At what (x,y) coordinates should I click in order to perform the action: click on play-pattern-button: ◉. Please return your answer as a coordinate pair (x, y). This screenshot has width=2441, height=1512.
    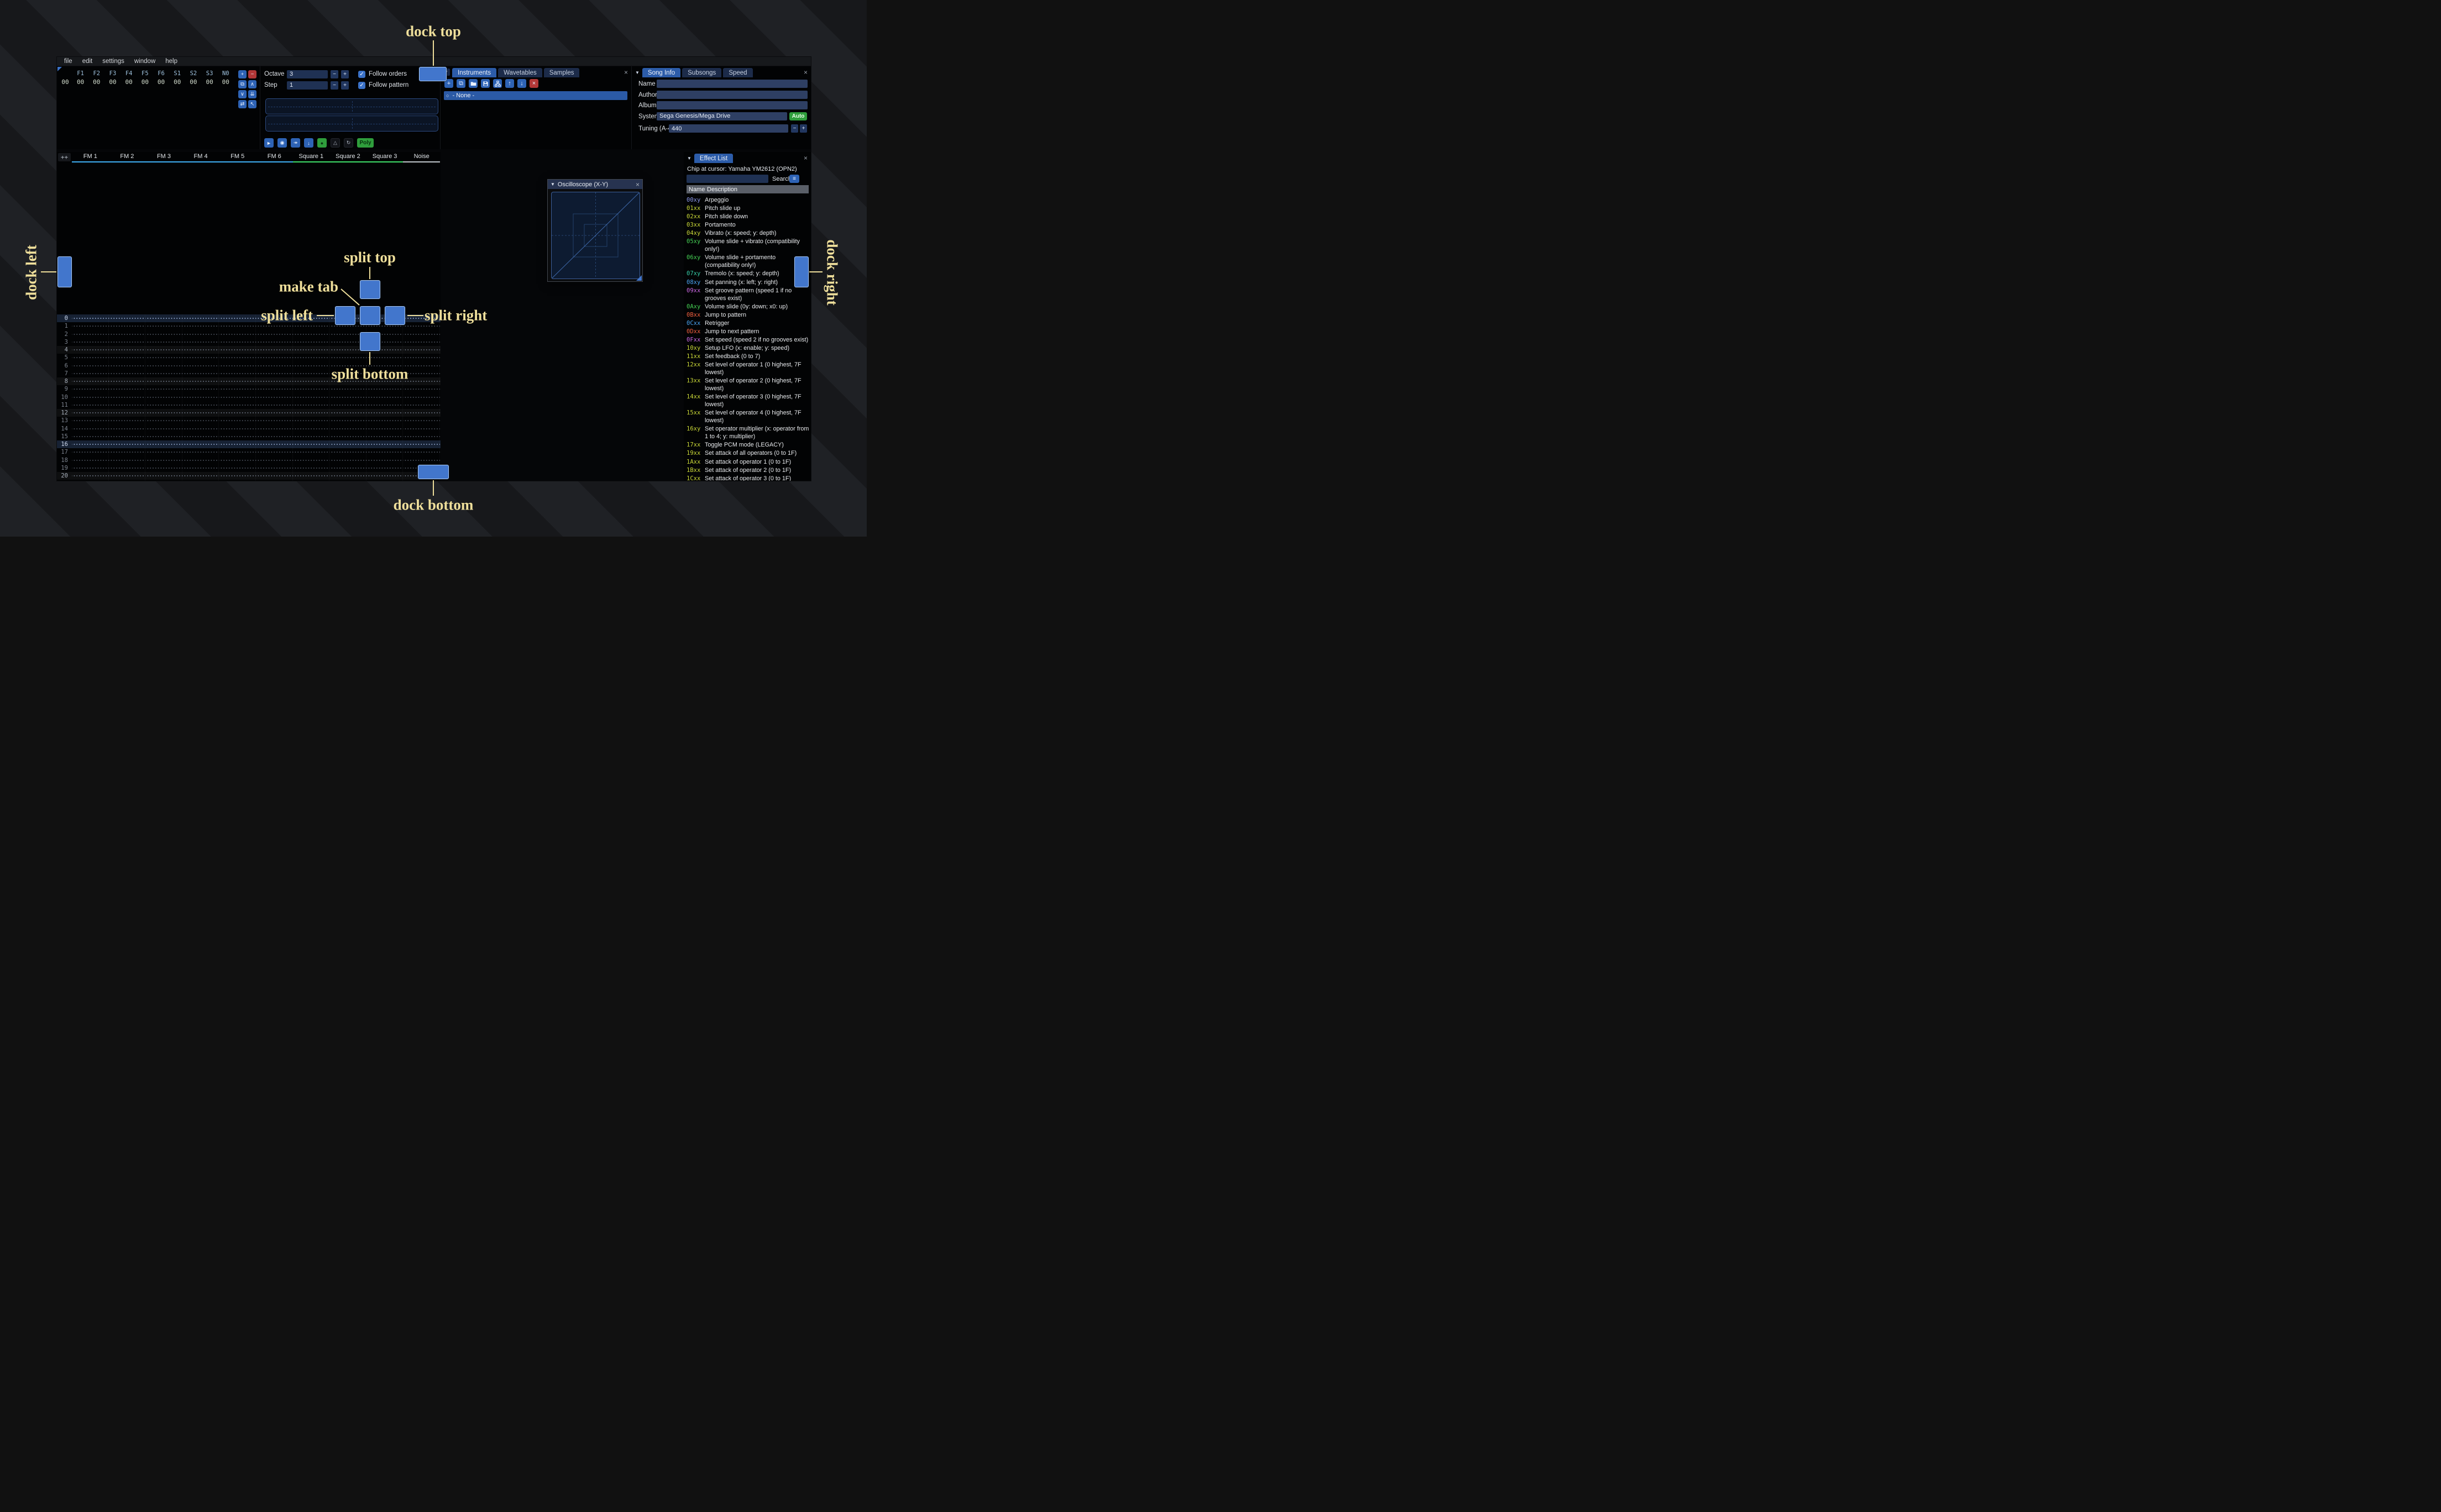
    Looking at the image, I should click on (282, 143).